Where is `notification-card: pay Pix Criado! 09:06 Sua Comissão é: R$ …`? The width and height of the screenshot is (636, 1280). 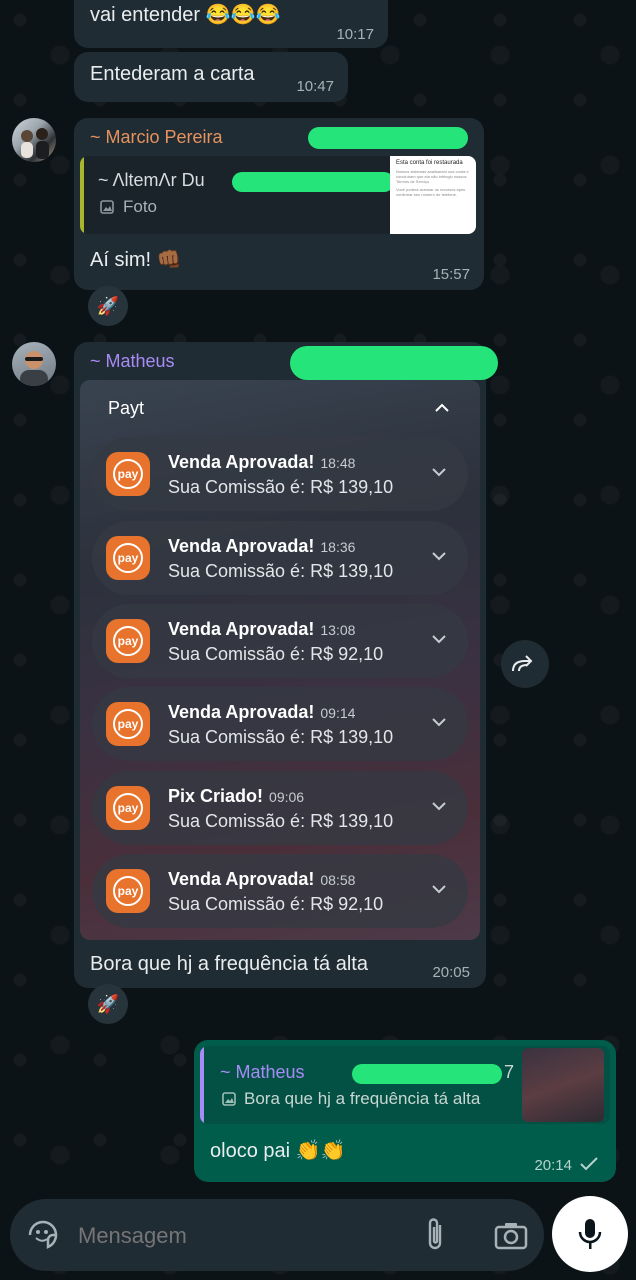 notification-card: pay Pix Criado! 09:06 Sua Comissão é: R$ … is located at coordinates (280, 808).